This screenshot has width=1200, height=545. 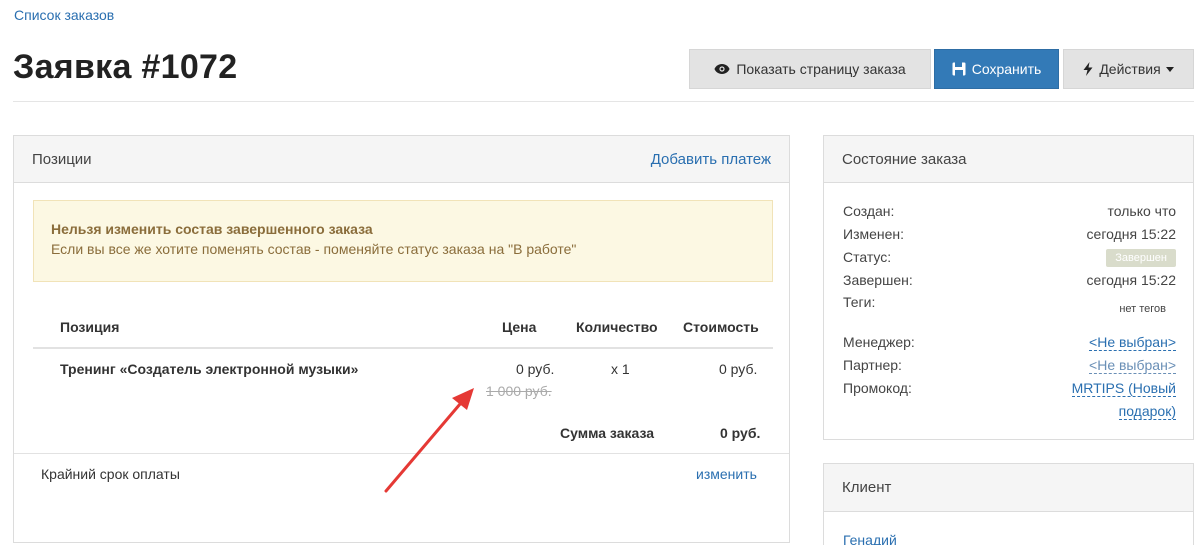 I want to click on completed-label: Завершен:, so click(x=878, y=280).